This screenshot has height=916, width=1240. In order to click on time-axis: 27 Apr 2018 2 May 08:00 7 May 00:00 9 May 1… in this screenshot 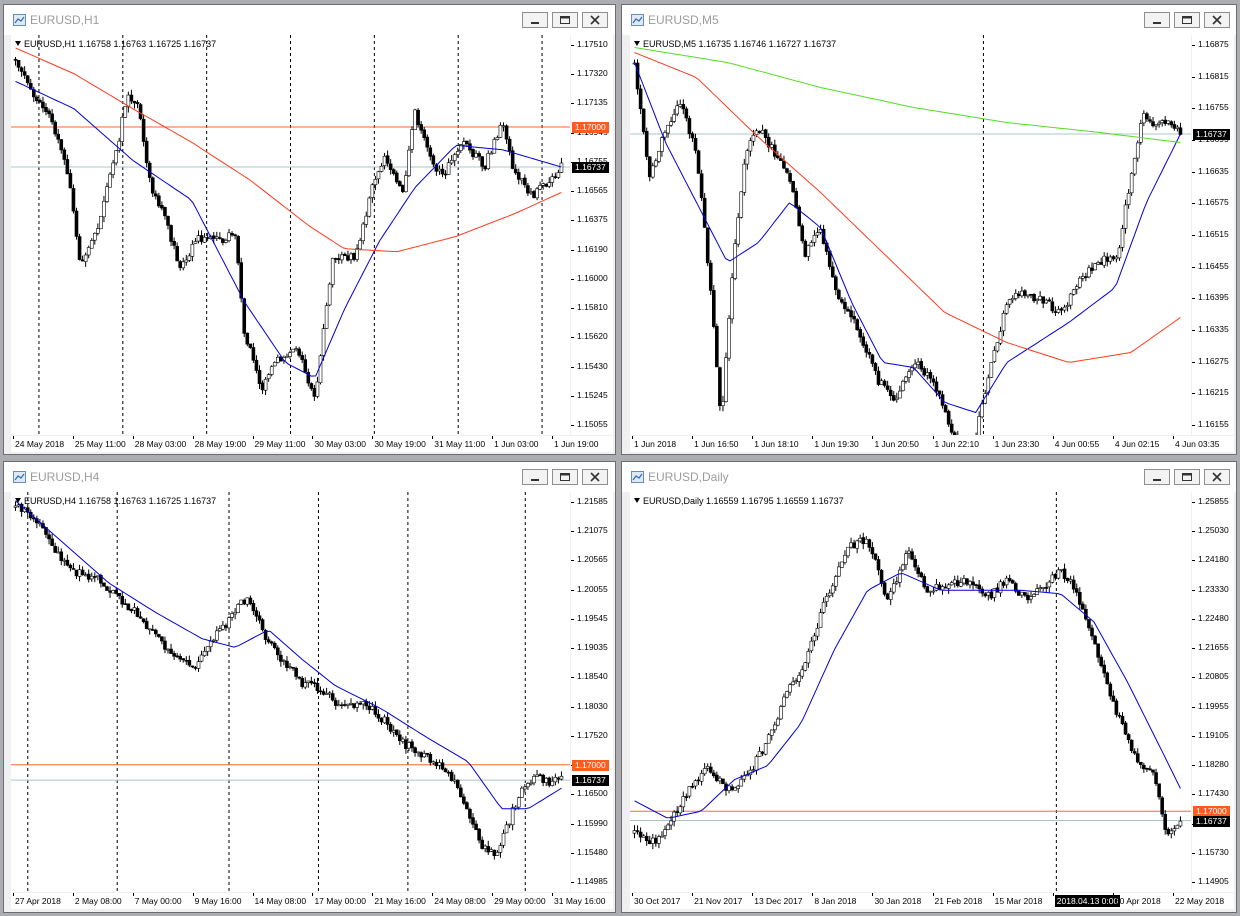, I will do `click(312, 901)`.